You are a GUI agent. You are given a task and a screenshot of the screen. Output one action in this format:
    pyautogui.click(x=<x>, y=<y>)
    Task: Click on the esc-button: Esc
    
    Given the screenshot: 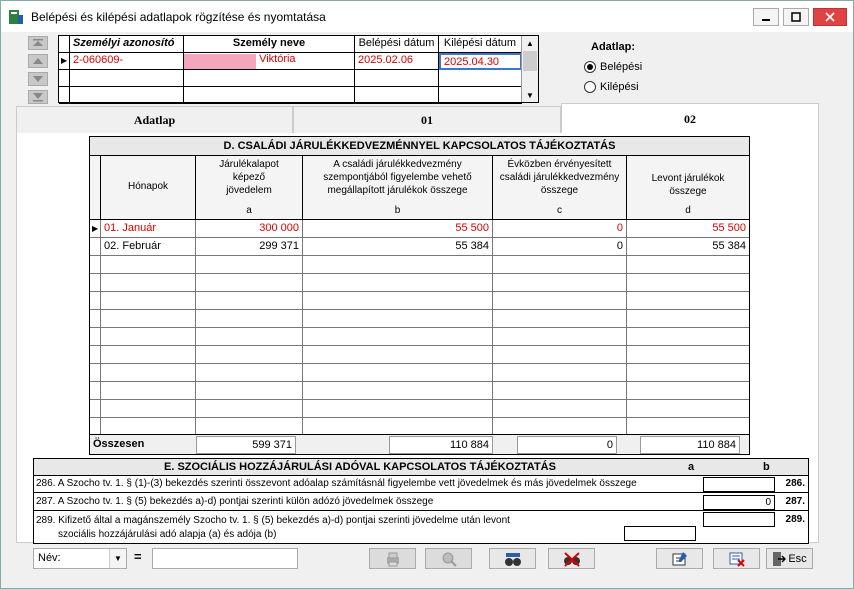 What is the action you would take?
    pyautogui.click(x=789, y=558)
    